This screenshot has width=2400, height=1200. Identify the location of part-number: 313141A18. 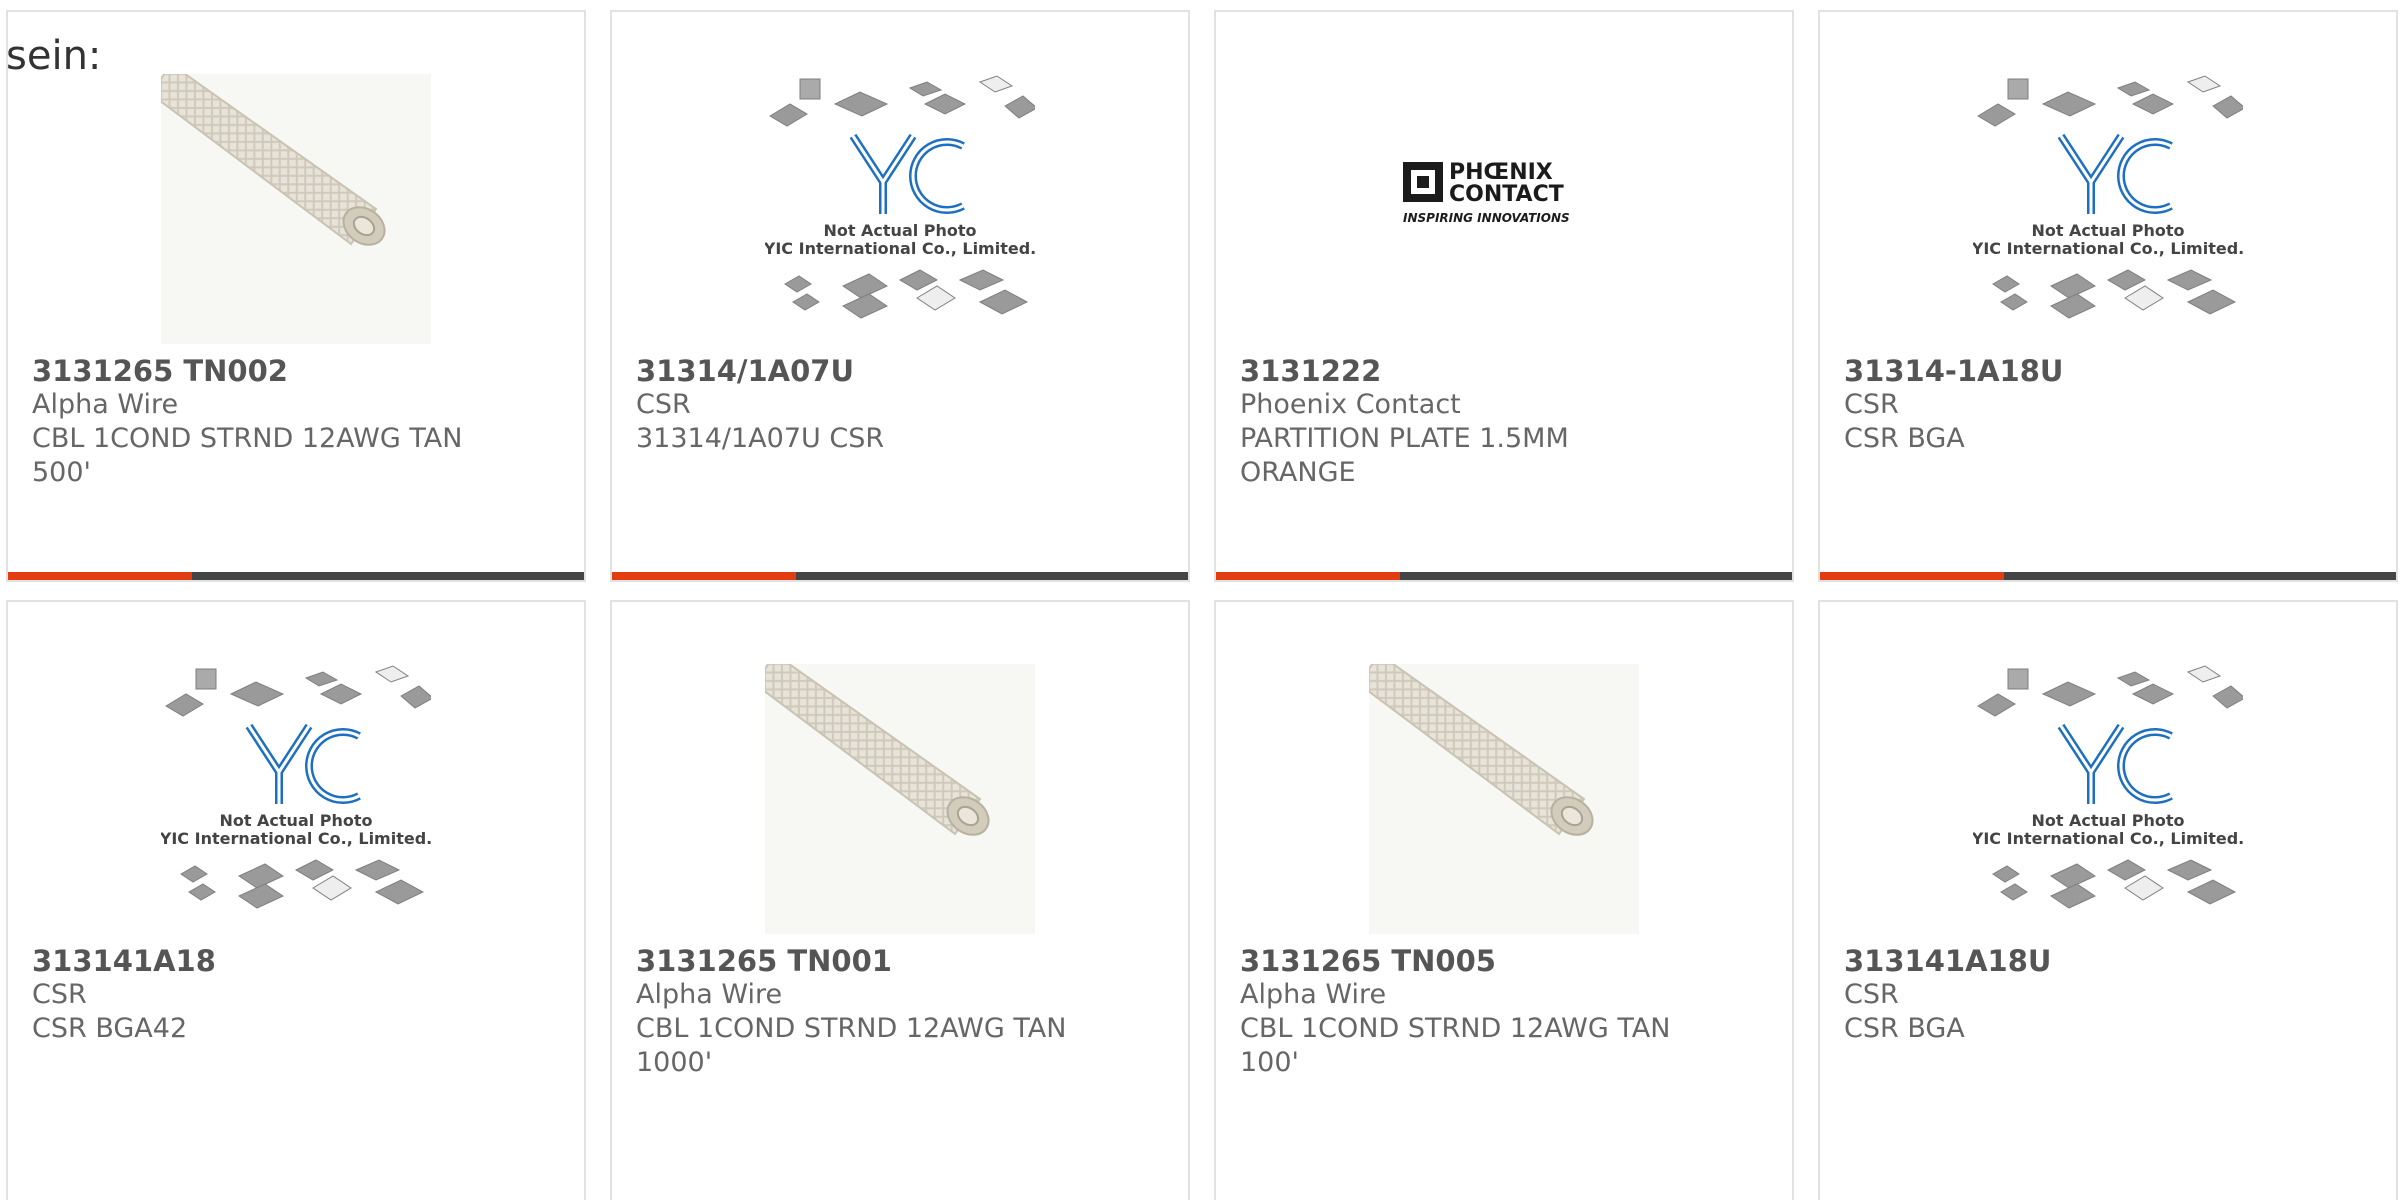
(296, 961).